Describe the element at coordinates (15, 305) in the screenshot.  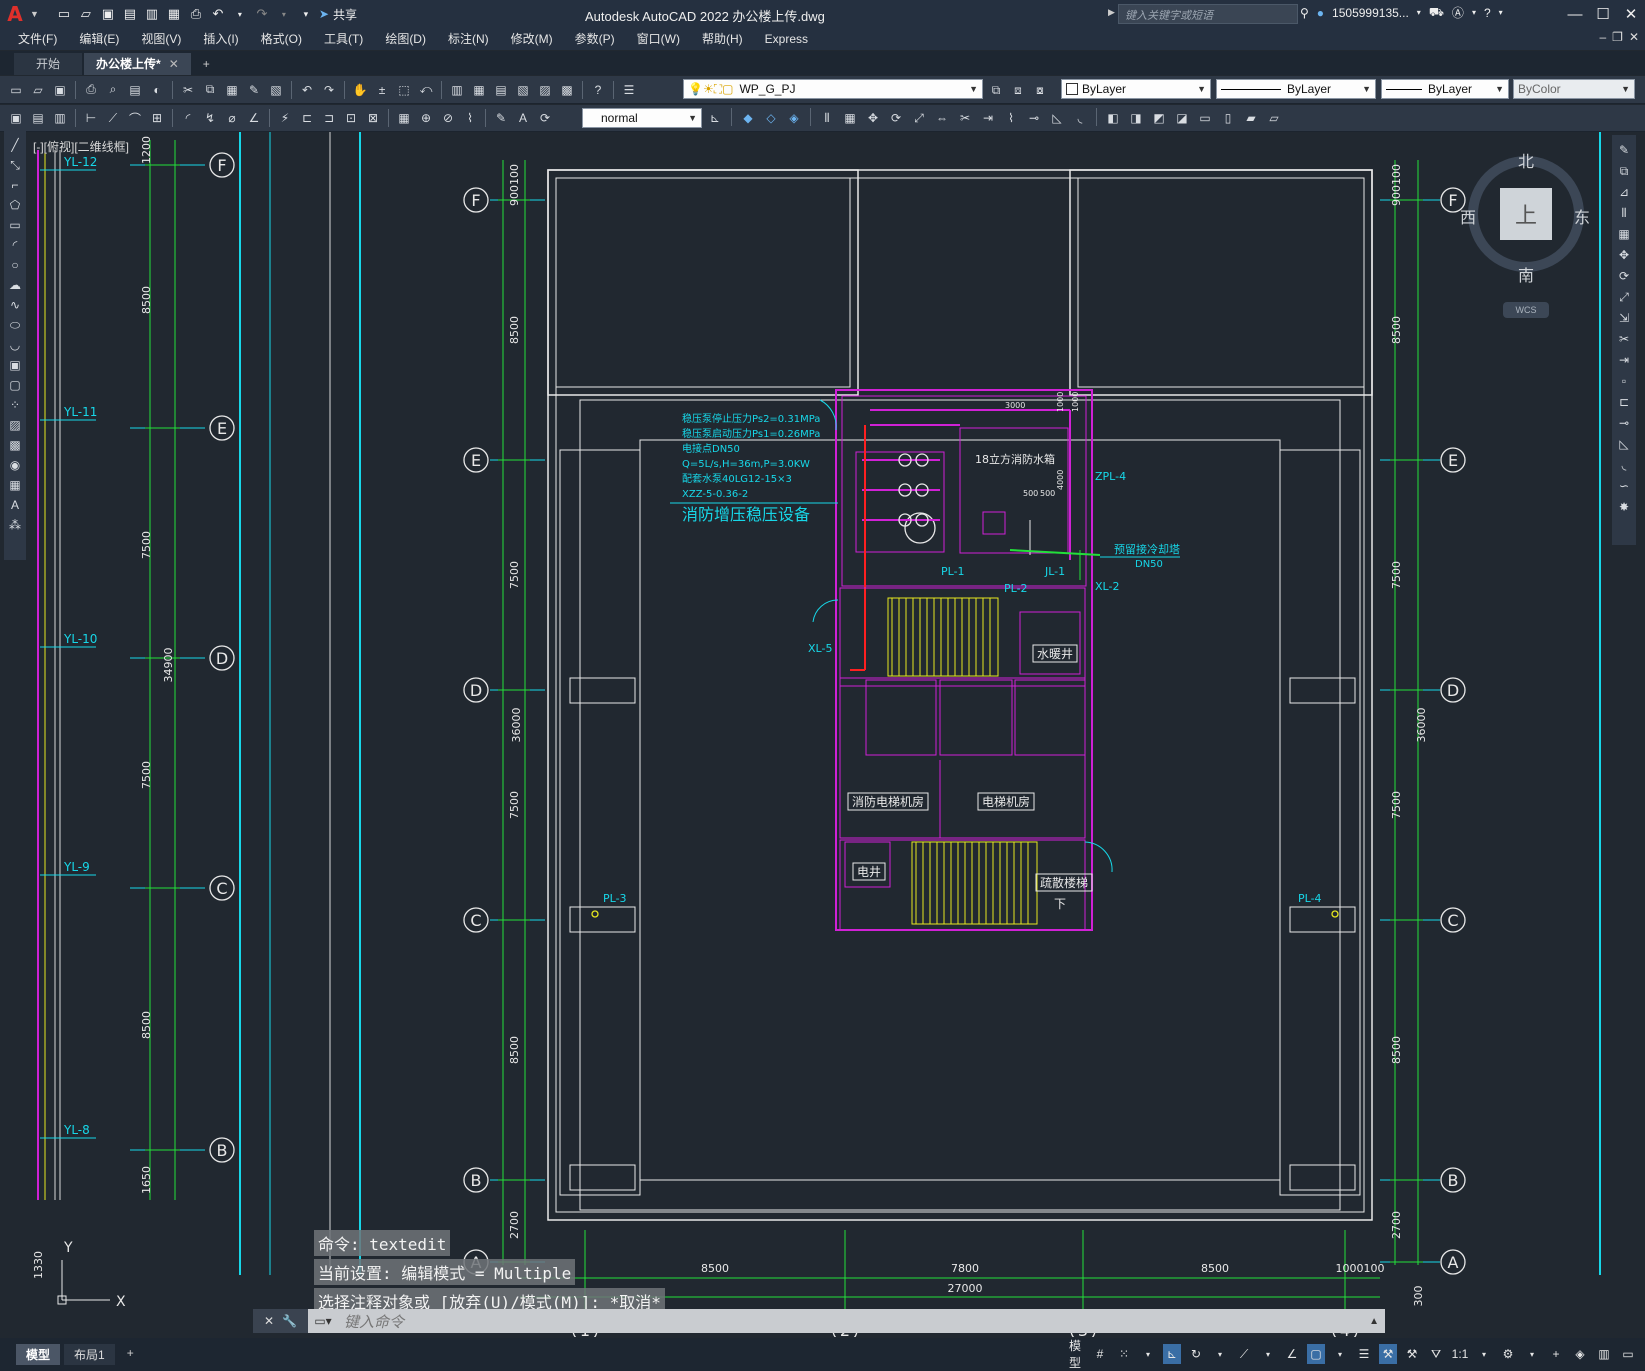
I see `spline-icon: ∿` at that location.